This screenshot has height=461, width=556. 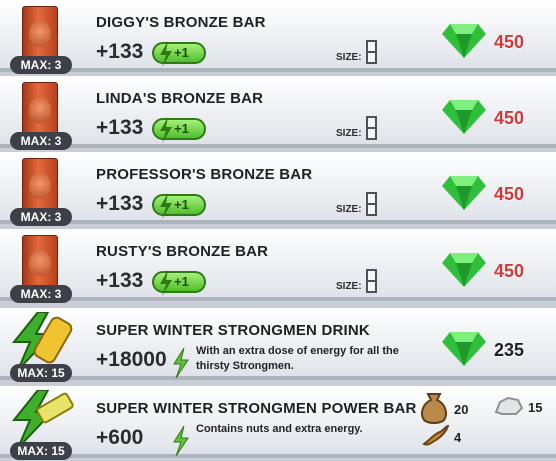 What do you see at coordinates (42, 341) in the screenshot?
I see `energy-drink-icon` at bounding box center [42, 341].